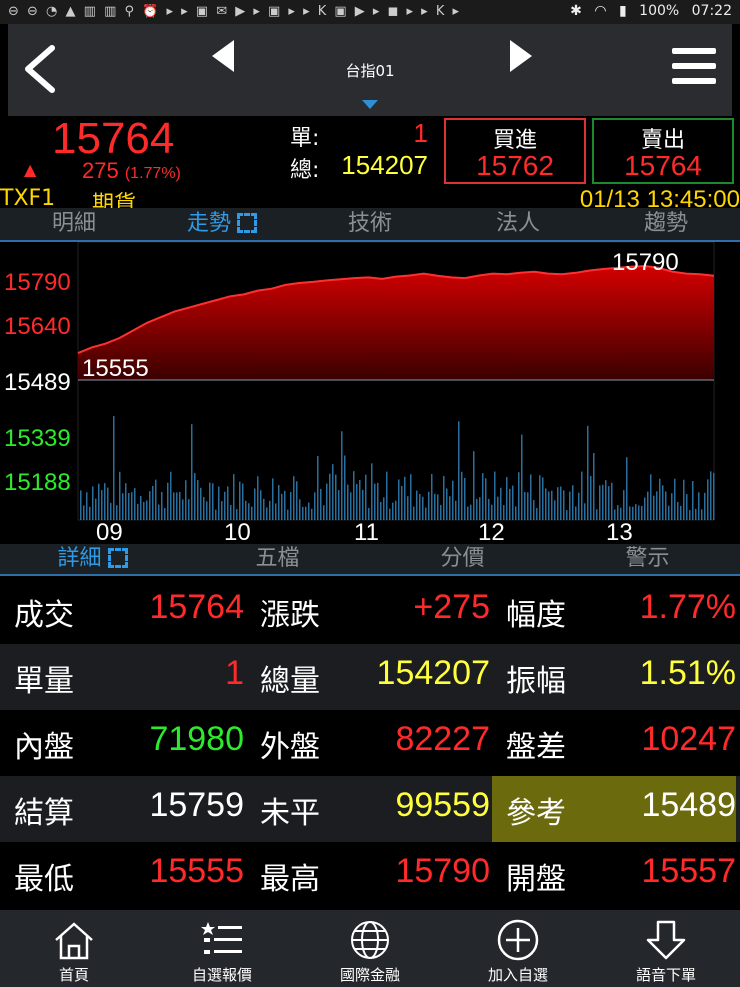 This screenshot has width=740, height=987. I want to click on tab-detail-ticks: 明細, so click(74, 224).